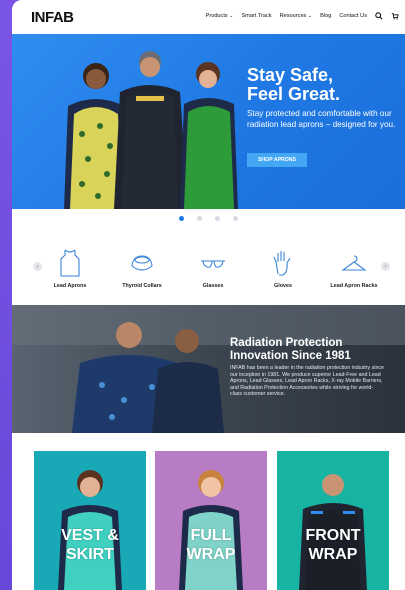  I want to click on category-label: Glasses, so click(213, 286).